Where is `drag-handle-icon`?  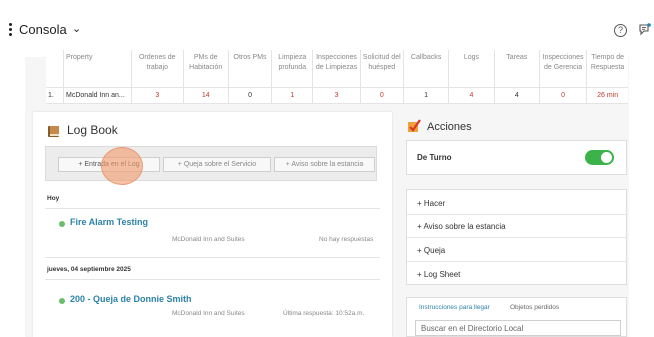
drag-handle-icon is located at coordinates (10, 30).